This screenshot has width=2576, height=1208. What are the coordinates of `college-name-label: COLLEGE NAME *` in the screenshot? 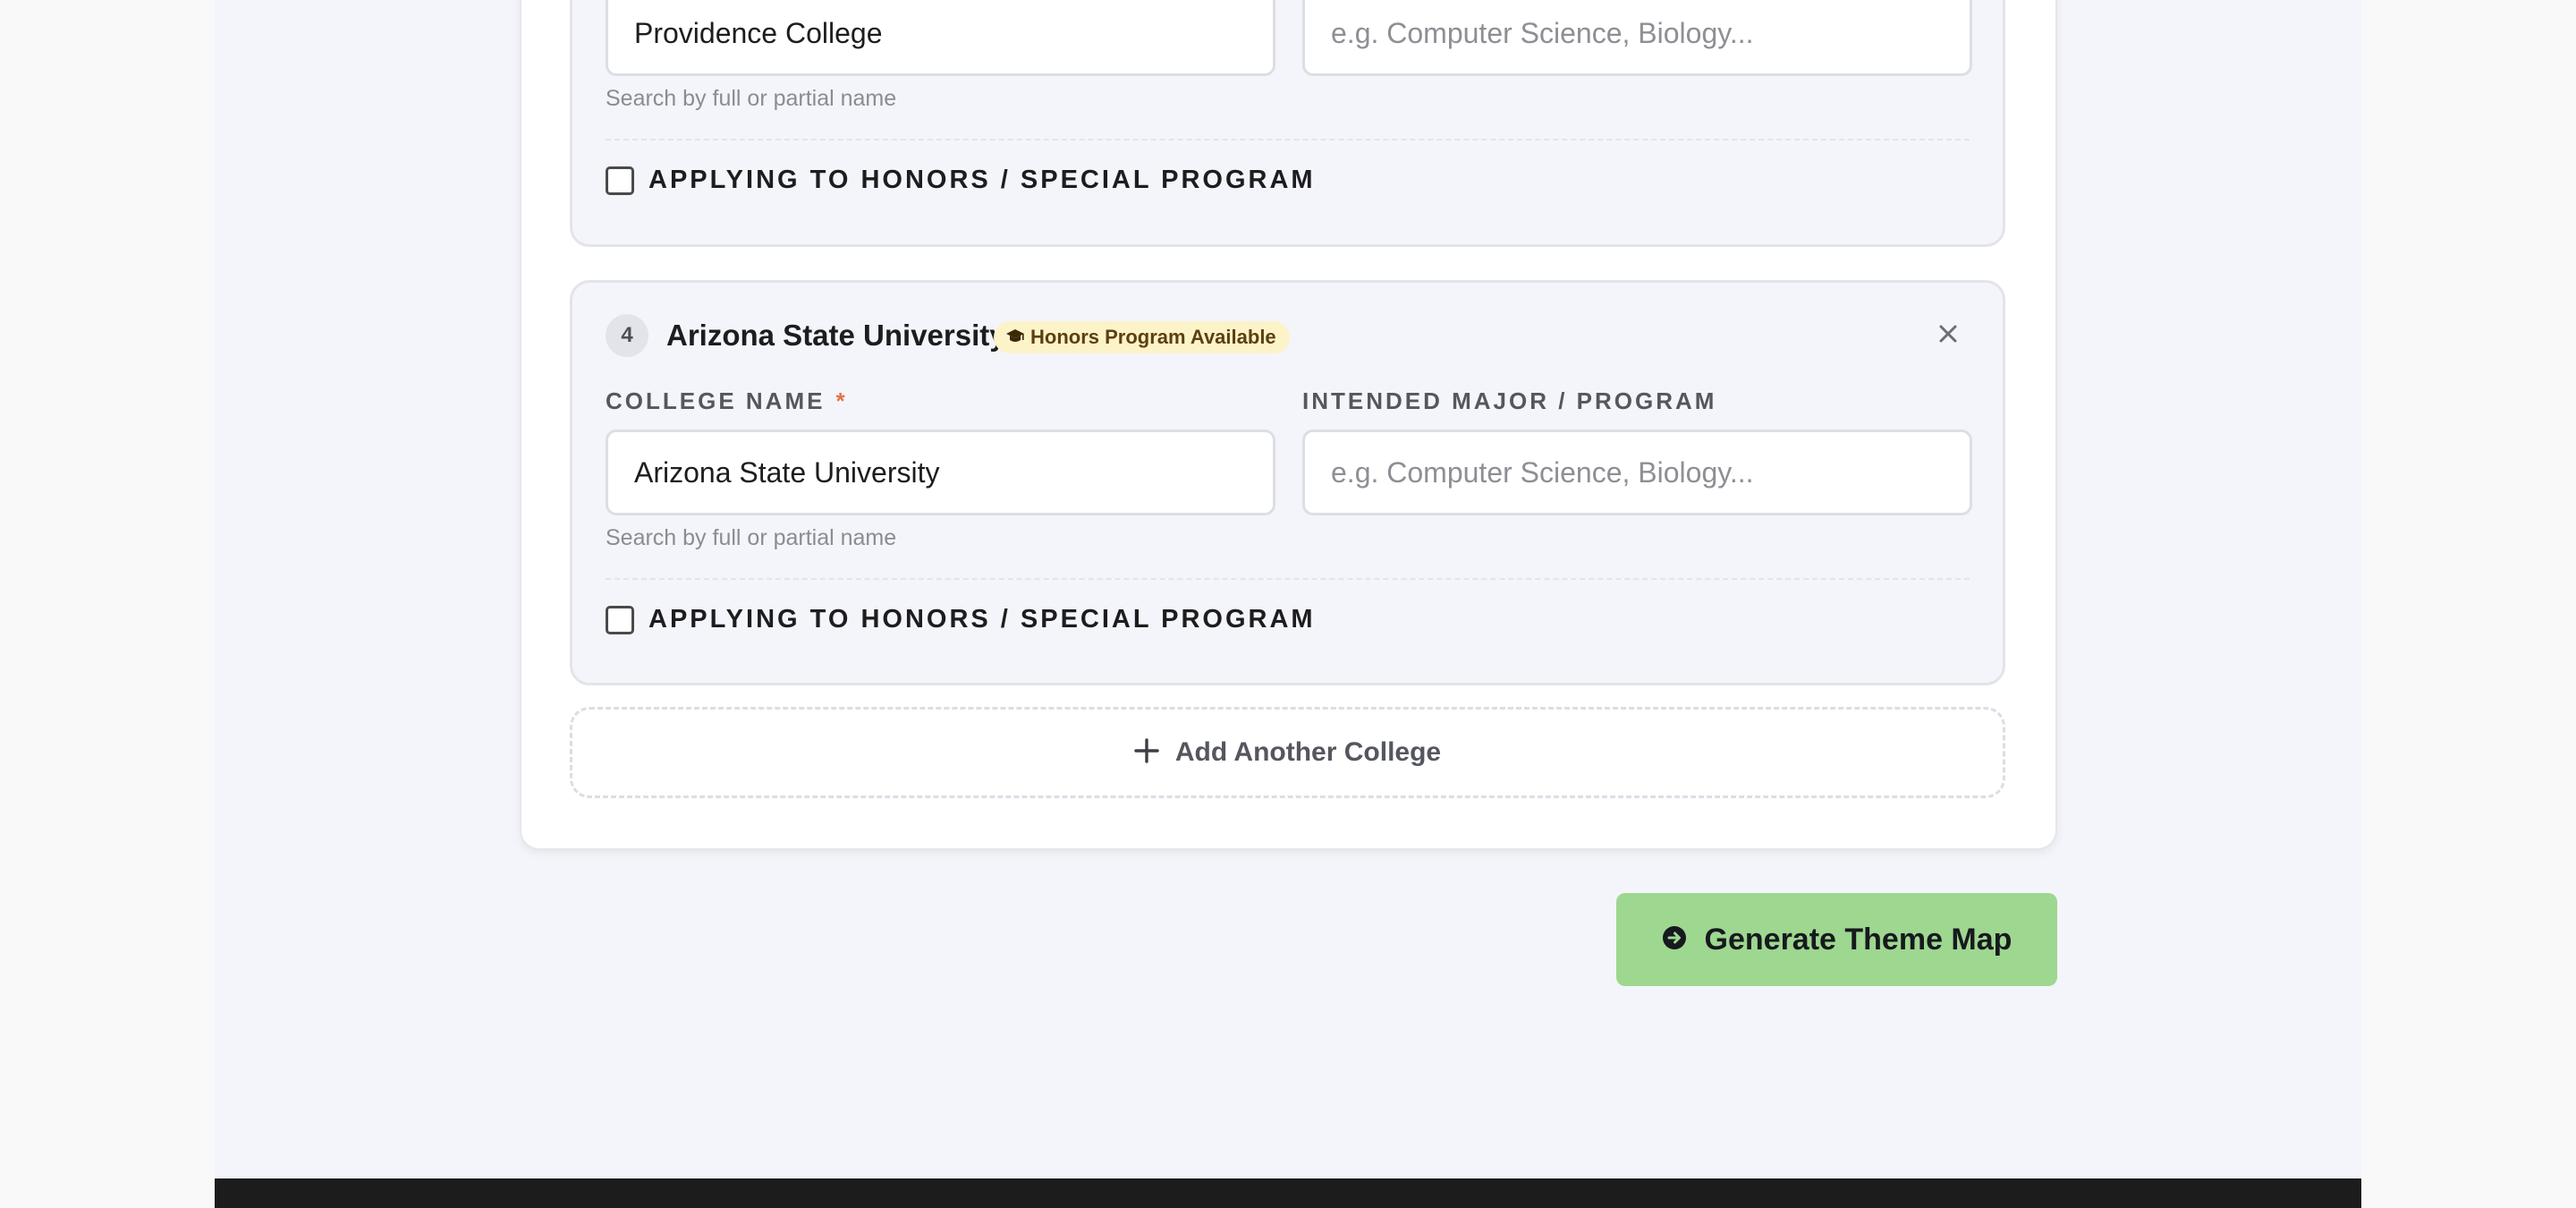 It's located at (727, 401).